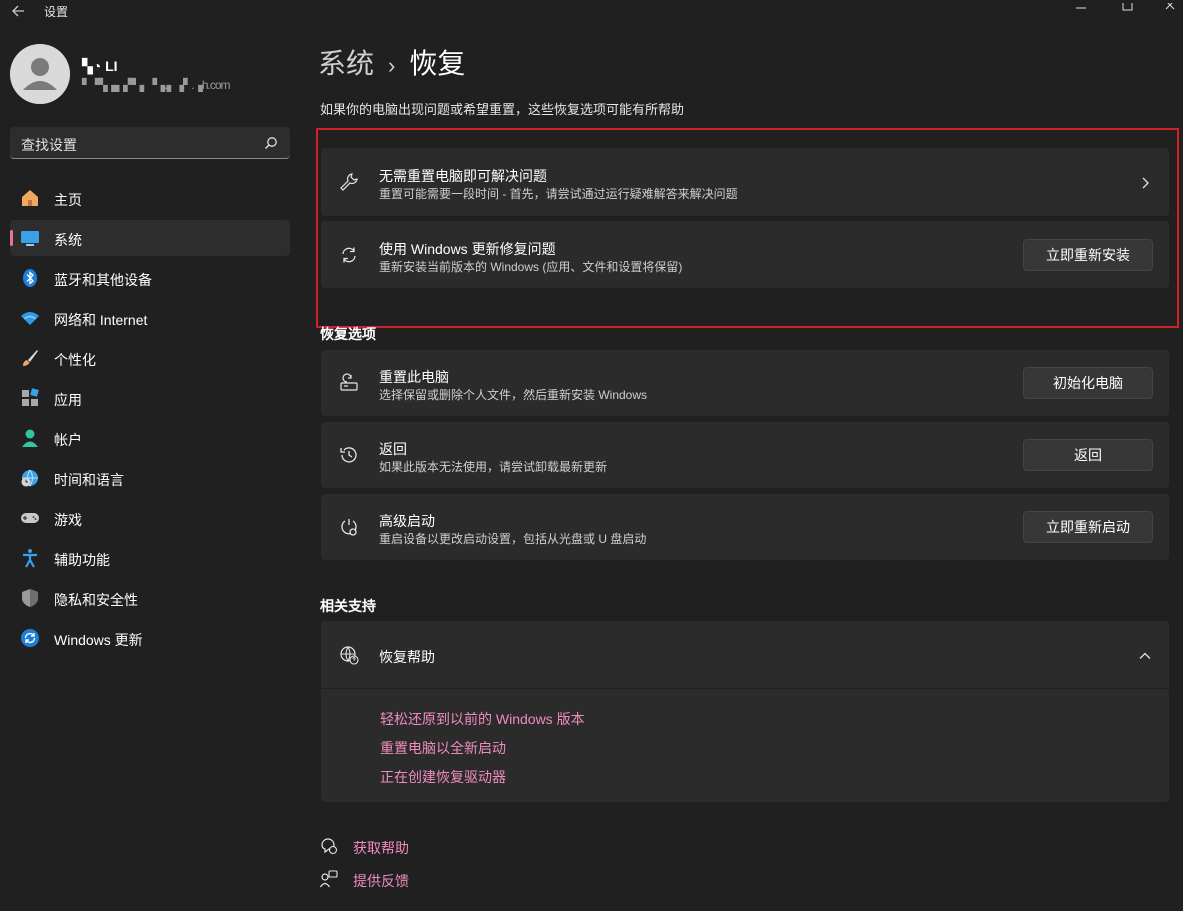 This screenshot has height=911, width=1183. Describe the element at coordinates (346, 63) in the screenshot. I see `breadcrumb-parent: 系统` at that location.